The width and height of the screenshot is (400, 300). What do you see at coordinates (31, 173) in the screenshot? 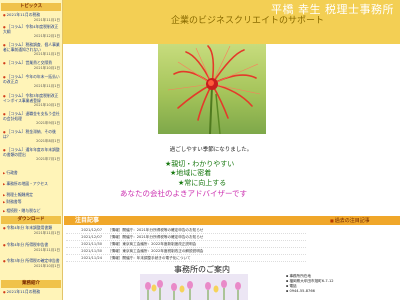
I see `sidebar-link: 行政書` at bounding box center [31, 173].